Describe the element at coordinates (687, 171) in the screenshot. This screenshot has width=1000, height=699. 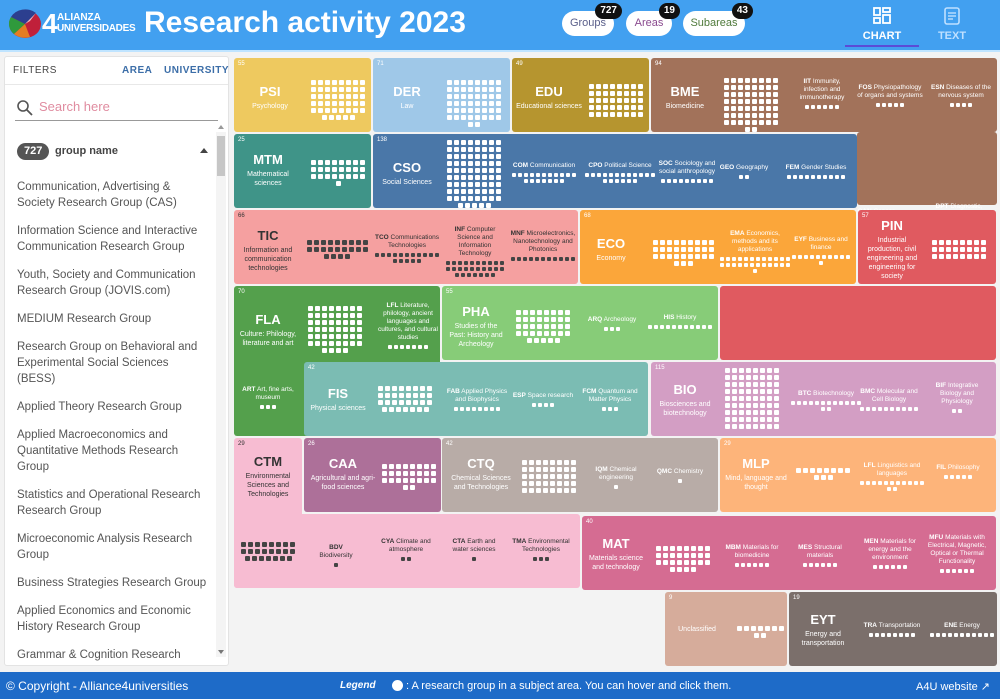
I see `subarea-soc: SOC Sociology and social anthropology` at that location.